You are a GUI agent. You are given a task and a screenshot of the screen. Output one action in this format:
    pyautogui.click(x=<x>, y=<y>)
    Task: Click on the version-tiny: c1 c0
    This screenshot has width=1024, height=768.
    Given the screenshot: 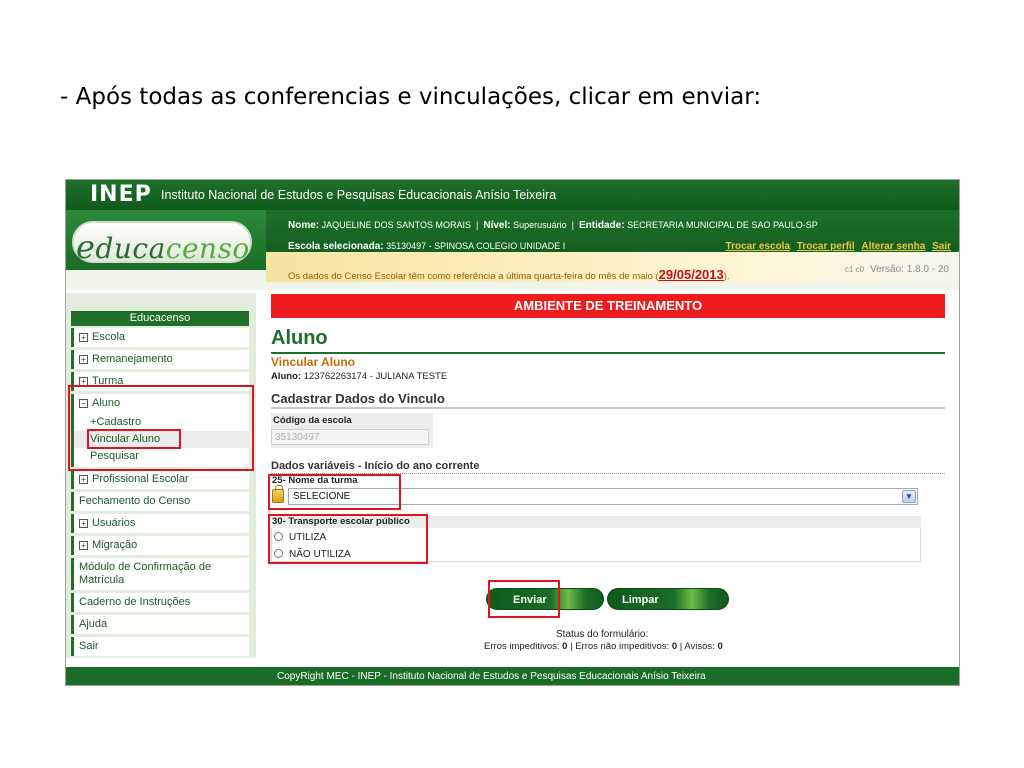 What is the action you would take?
    pyautogui.click(x=854, y=269)
    